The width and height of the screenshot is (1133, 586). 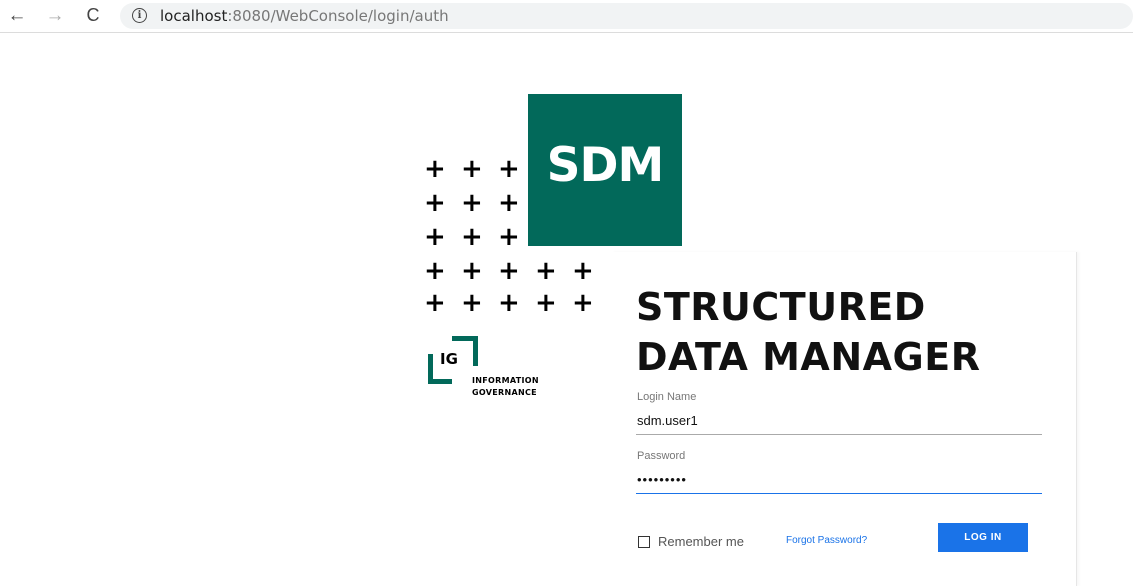 What do you see at coordinates (194, 16) in the screenshot?
I see `url-host: localhost` at bounding box center [194, 16].